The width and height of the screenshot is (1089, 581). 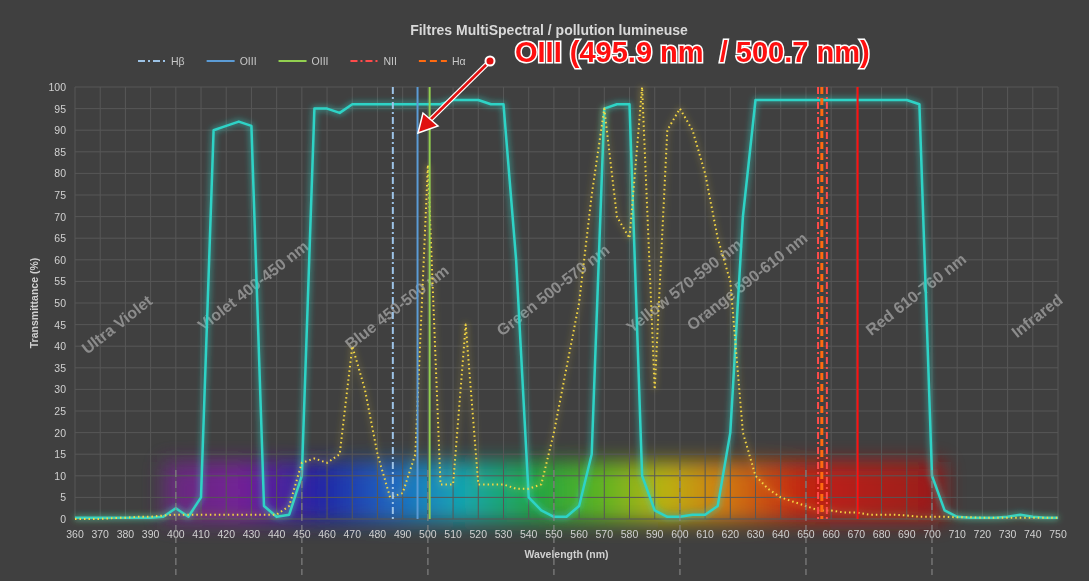 I want to click on x-tick-label: 450, so click(x=302, y=534).